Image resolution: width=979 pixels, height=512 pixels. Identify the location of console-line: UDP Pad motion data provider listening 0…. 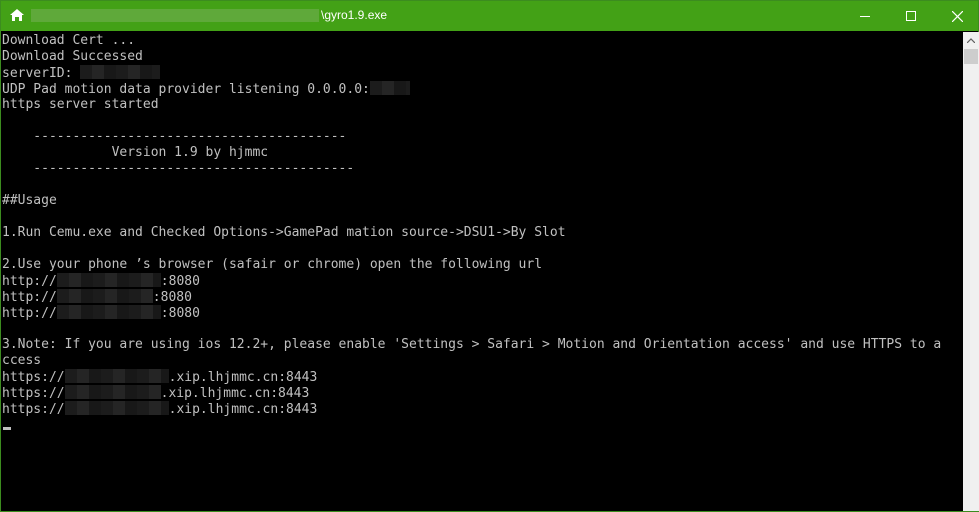
(206, 89).